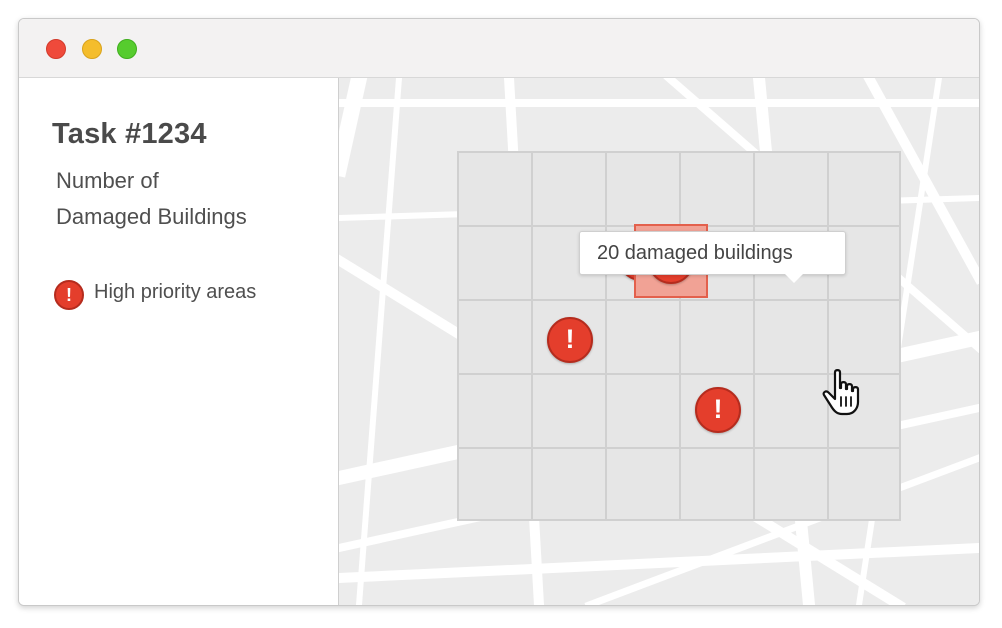  I want to click on task-description: Number of Damaged Buildings, so click(186, 199).